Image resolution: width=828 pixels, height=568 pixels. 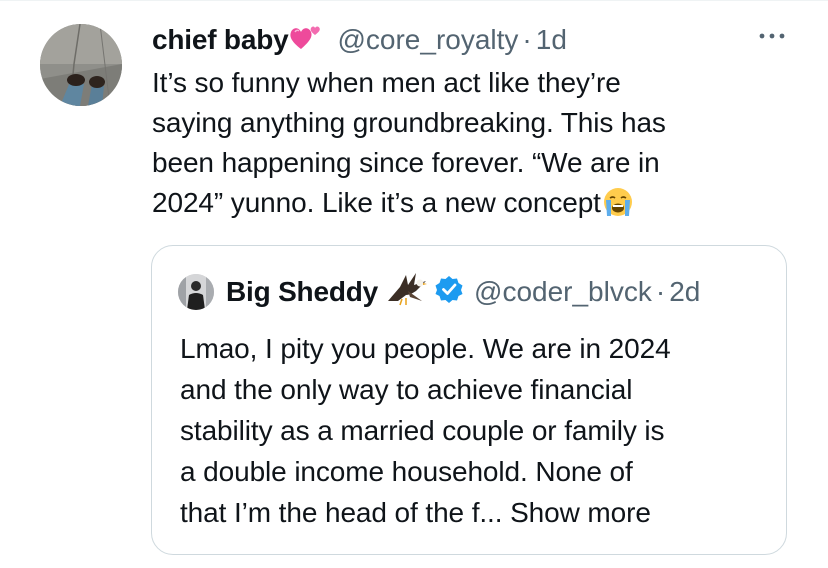 I want to click on author-avatar, so click(x=81, y=65).